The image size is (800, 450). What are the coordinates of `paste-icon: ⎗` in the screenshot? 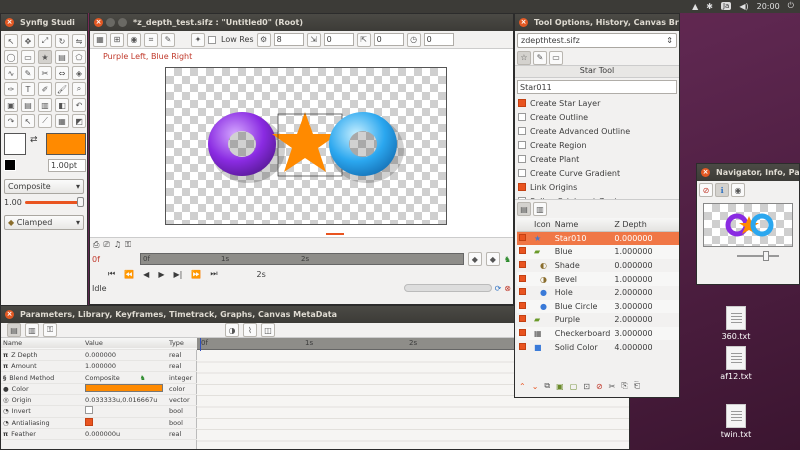 It's located at (637, 386).